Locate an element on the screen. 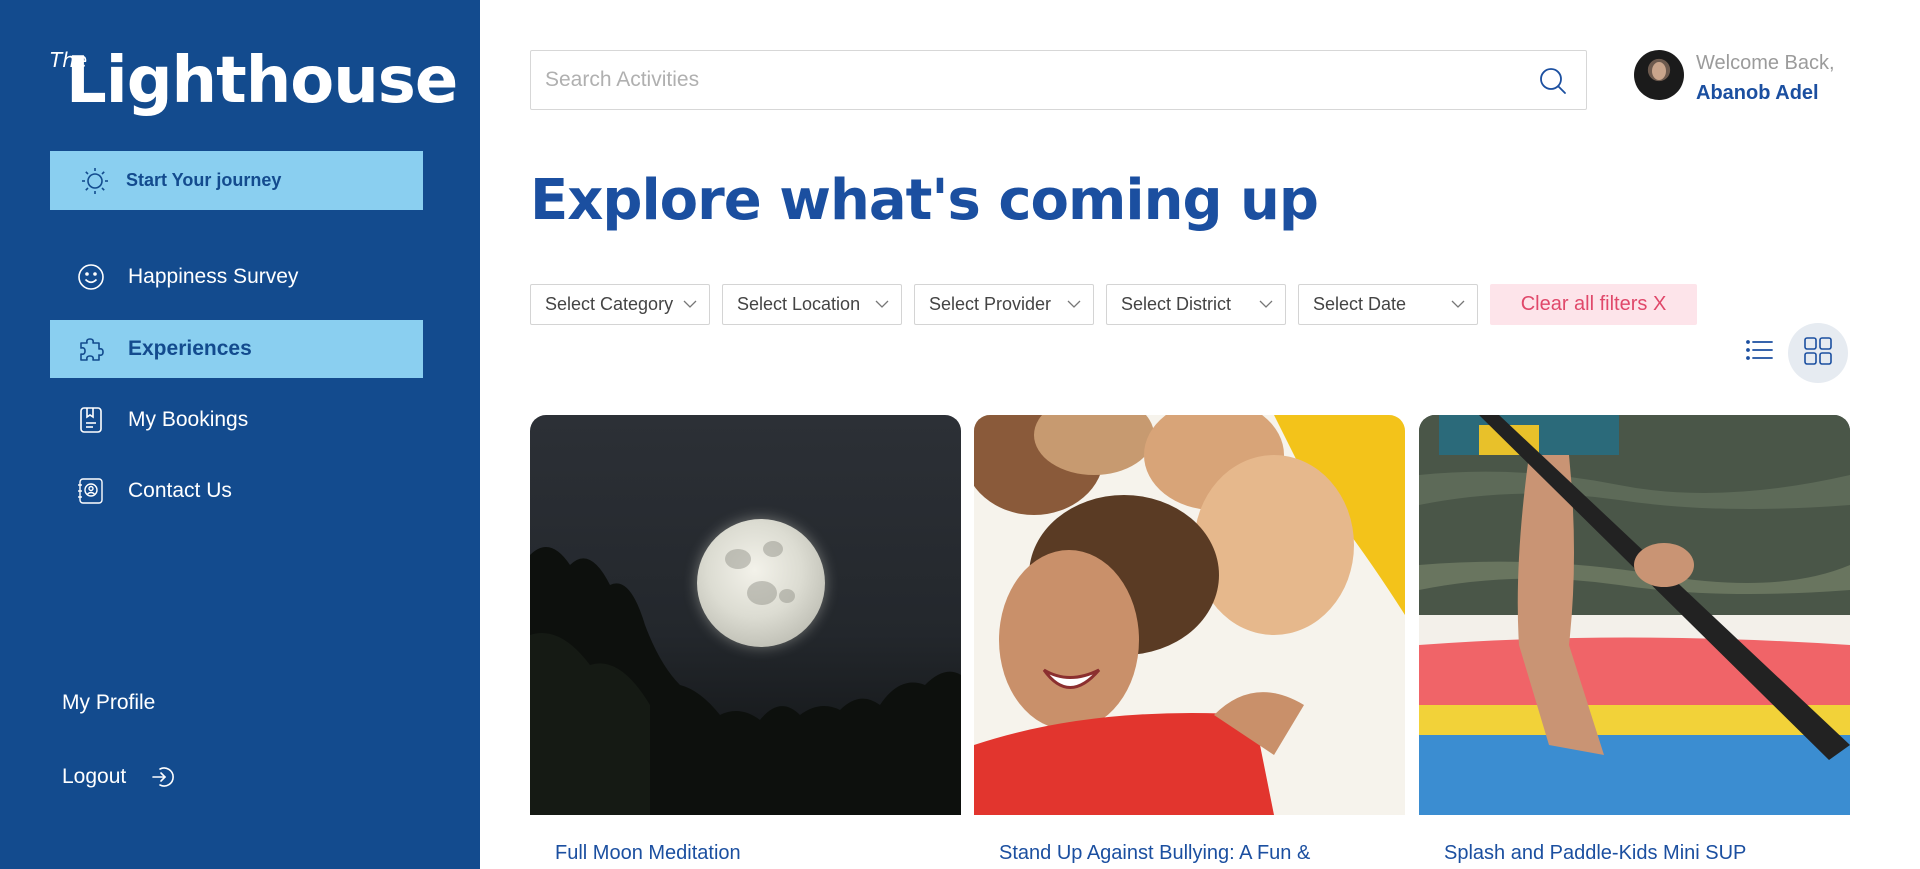 Image resolution: width=1920 pixels, height=869 pixels. location-select: Select Location is located at coordinates (812, 304).